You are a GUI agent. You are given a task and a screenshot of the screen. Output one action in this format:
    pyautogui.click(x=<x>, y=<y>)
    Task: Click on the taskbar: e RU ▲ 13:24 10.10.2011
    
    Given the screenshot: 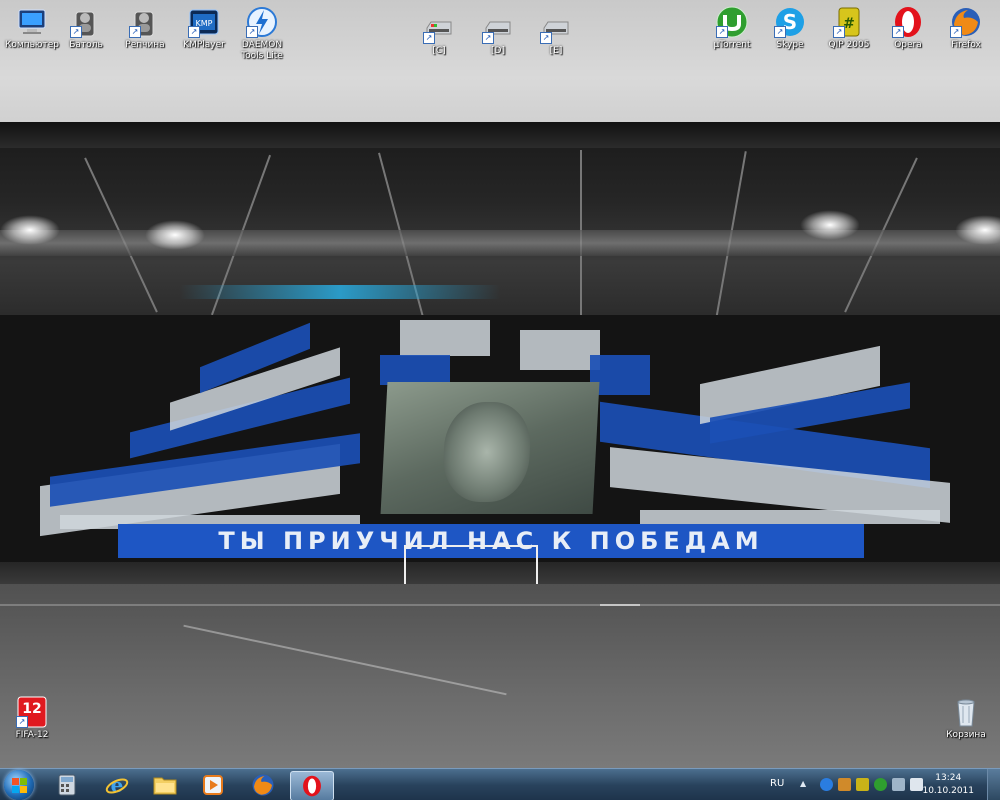 What is the action you would take?
    pyautogui.click(x=500, y=784)
    